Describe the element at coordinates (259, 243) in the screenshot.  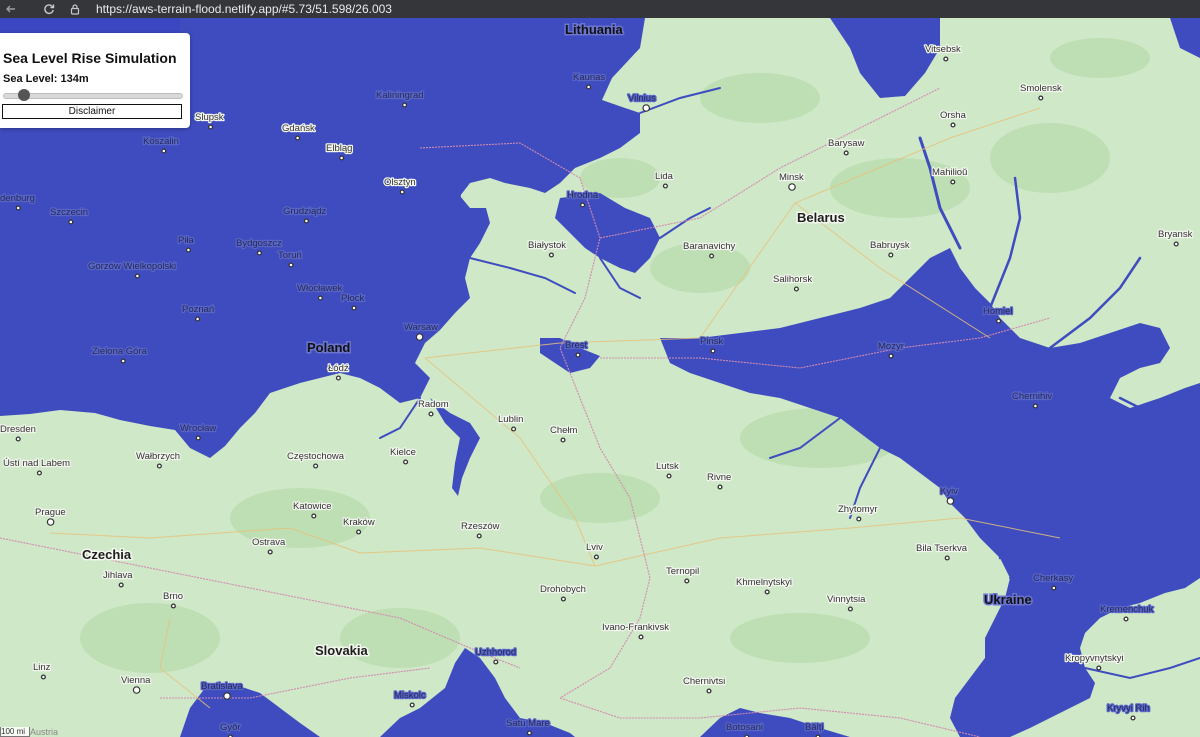
I see `city-label: Bydgoszcz` at that location.